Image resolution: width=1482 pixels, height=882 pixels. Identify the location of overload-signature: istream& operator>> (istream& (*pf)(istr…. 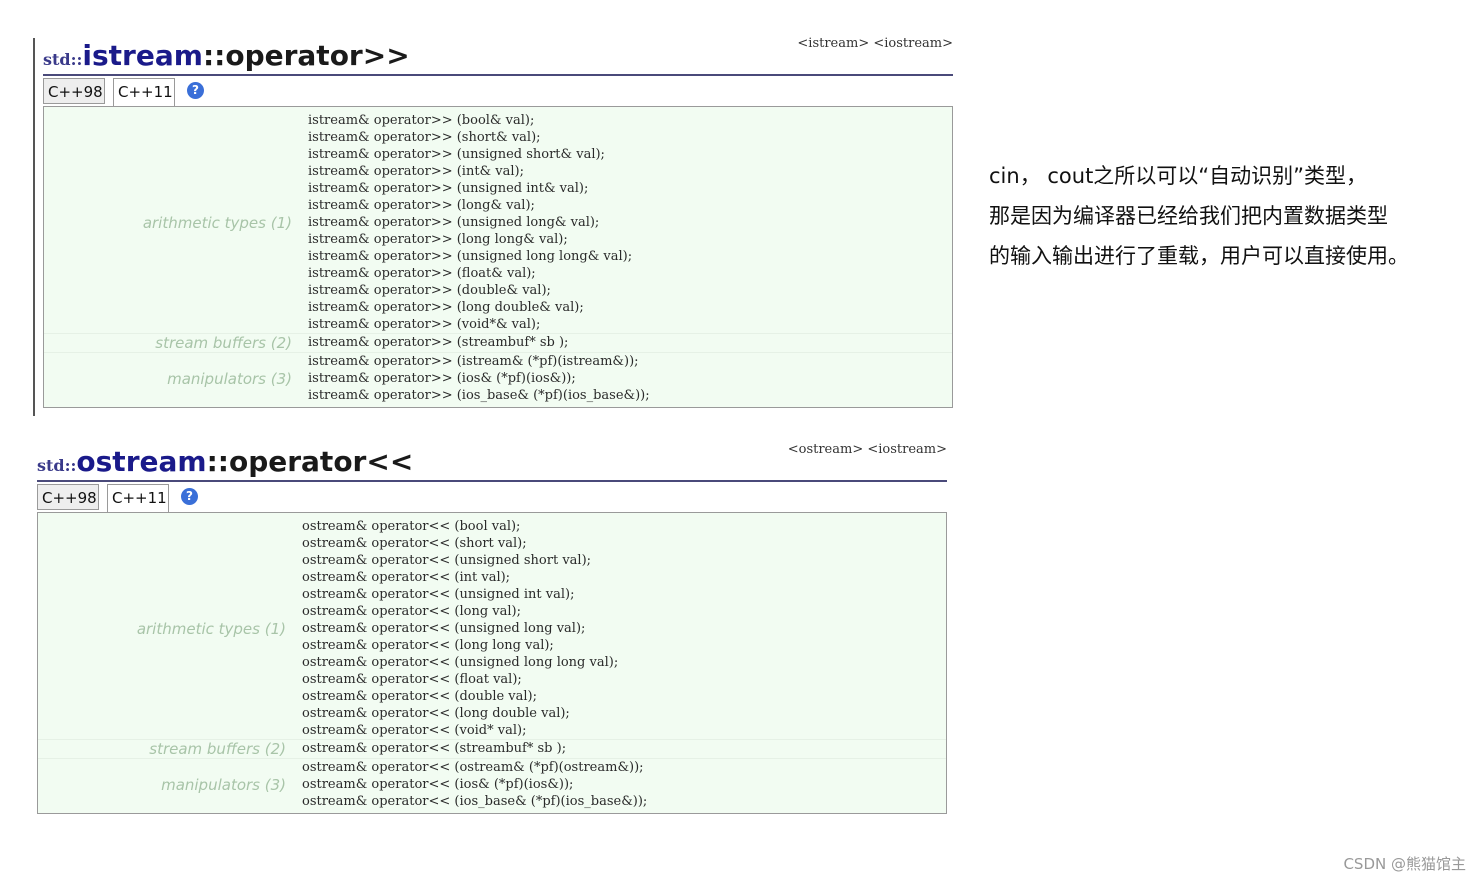
(473, 361).